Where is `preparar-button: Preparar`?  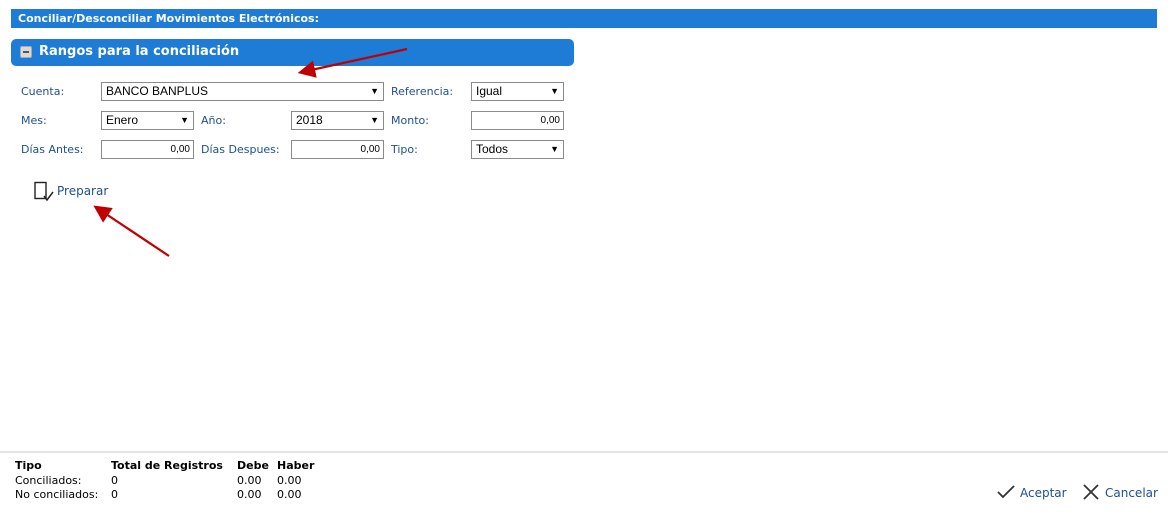
preparar-button: Preparar is located at coordinates (82, 191).